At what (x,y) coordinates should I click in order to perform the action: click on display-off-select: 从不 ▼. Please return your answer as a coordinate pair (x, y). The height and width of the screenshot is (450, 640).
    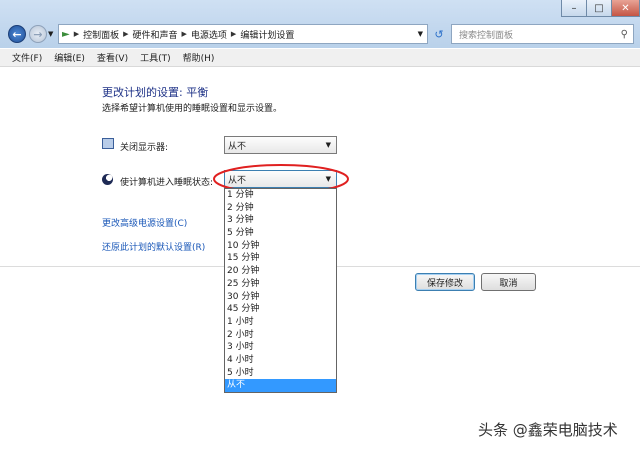
    Looking at the image, I should click on (280, 145).